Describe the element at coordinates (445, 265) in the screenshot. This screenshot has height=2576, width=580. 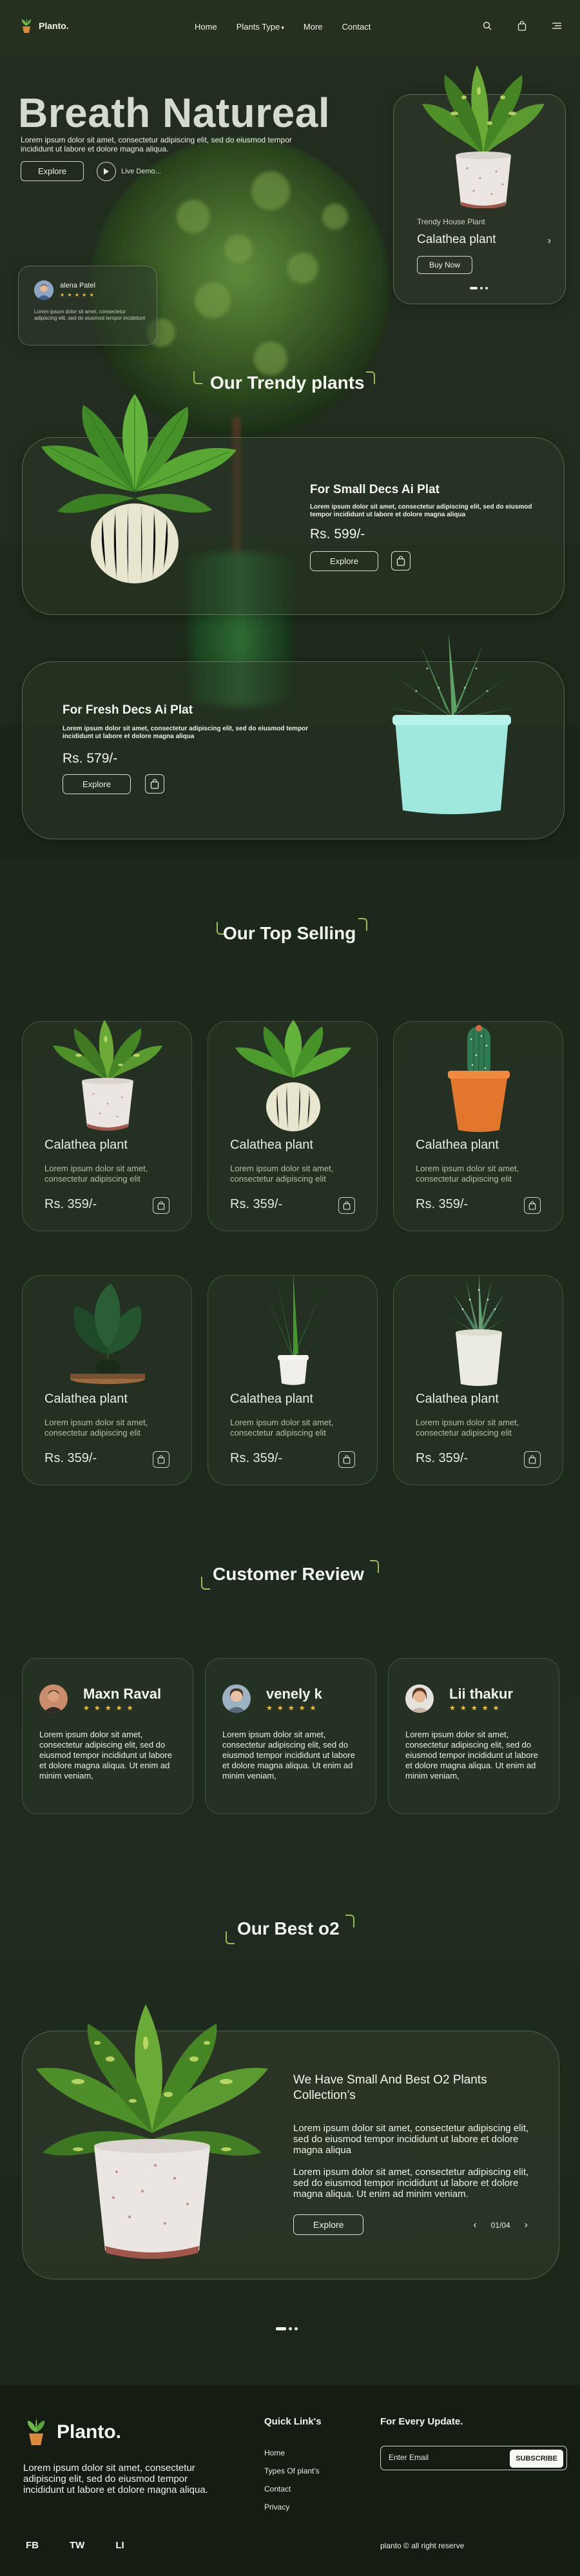
I see `buy-now-button: Buy Now` at that location.